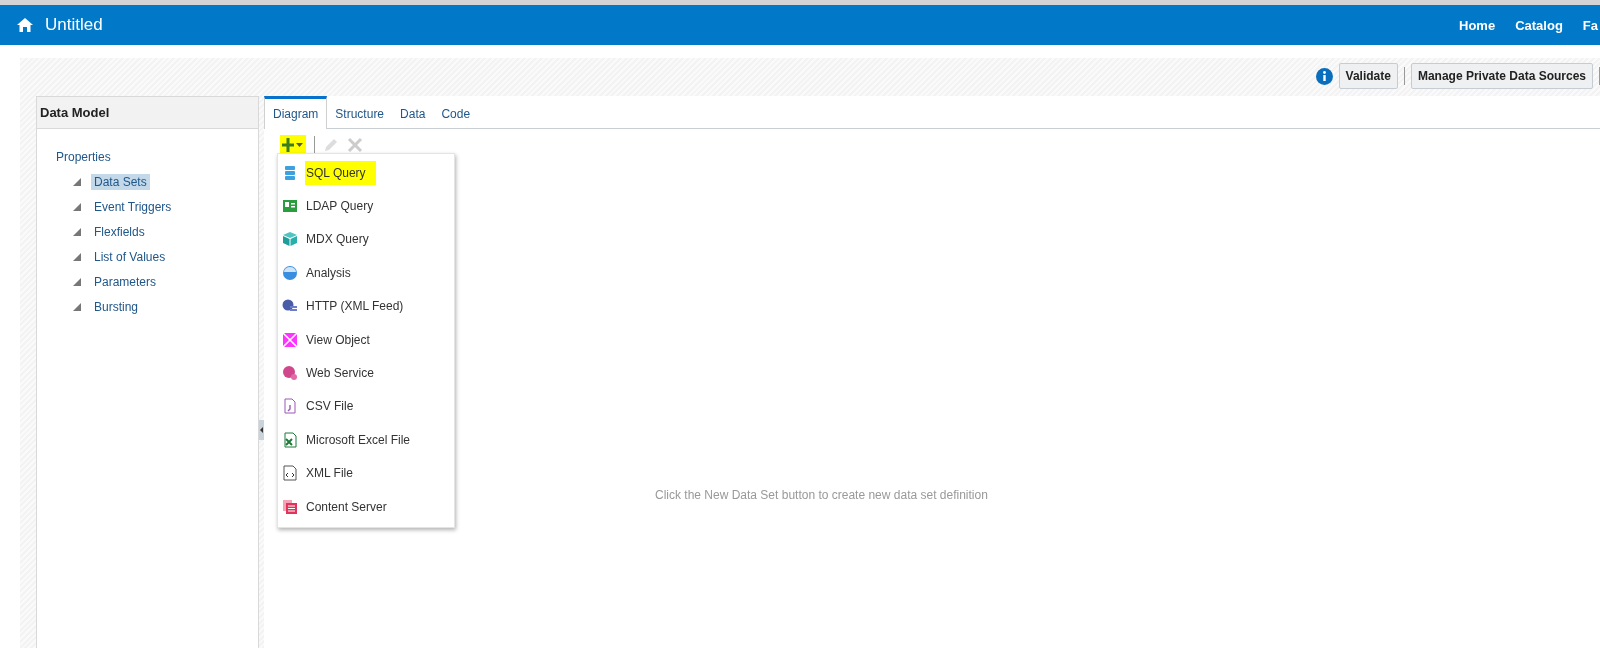 The image size is (1600, 648). What do you see at coordinates (290, 339) in the screenshot?
I see `view-object-icon` at bounding box center [290, 339].